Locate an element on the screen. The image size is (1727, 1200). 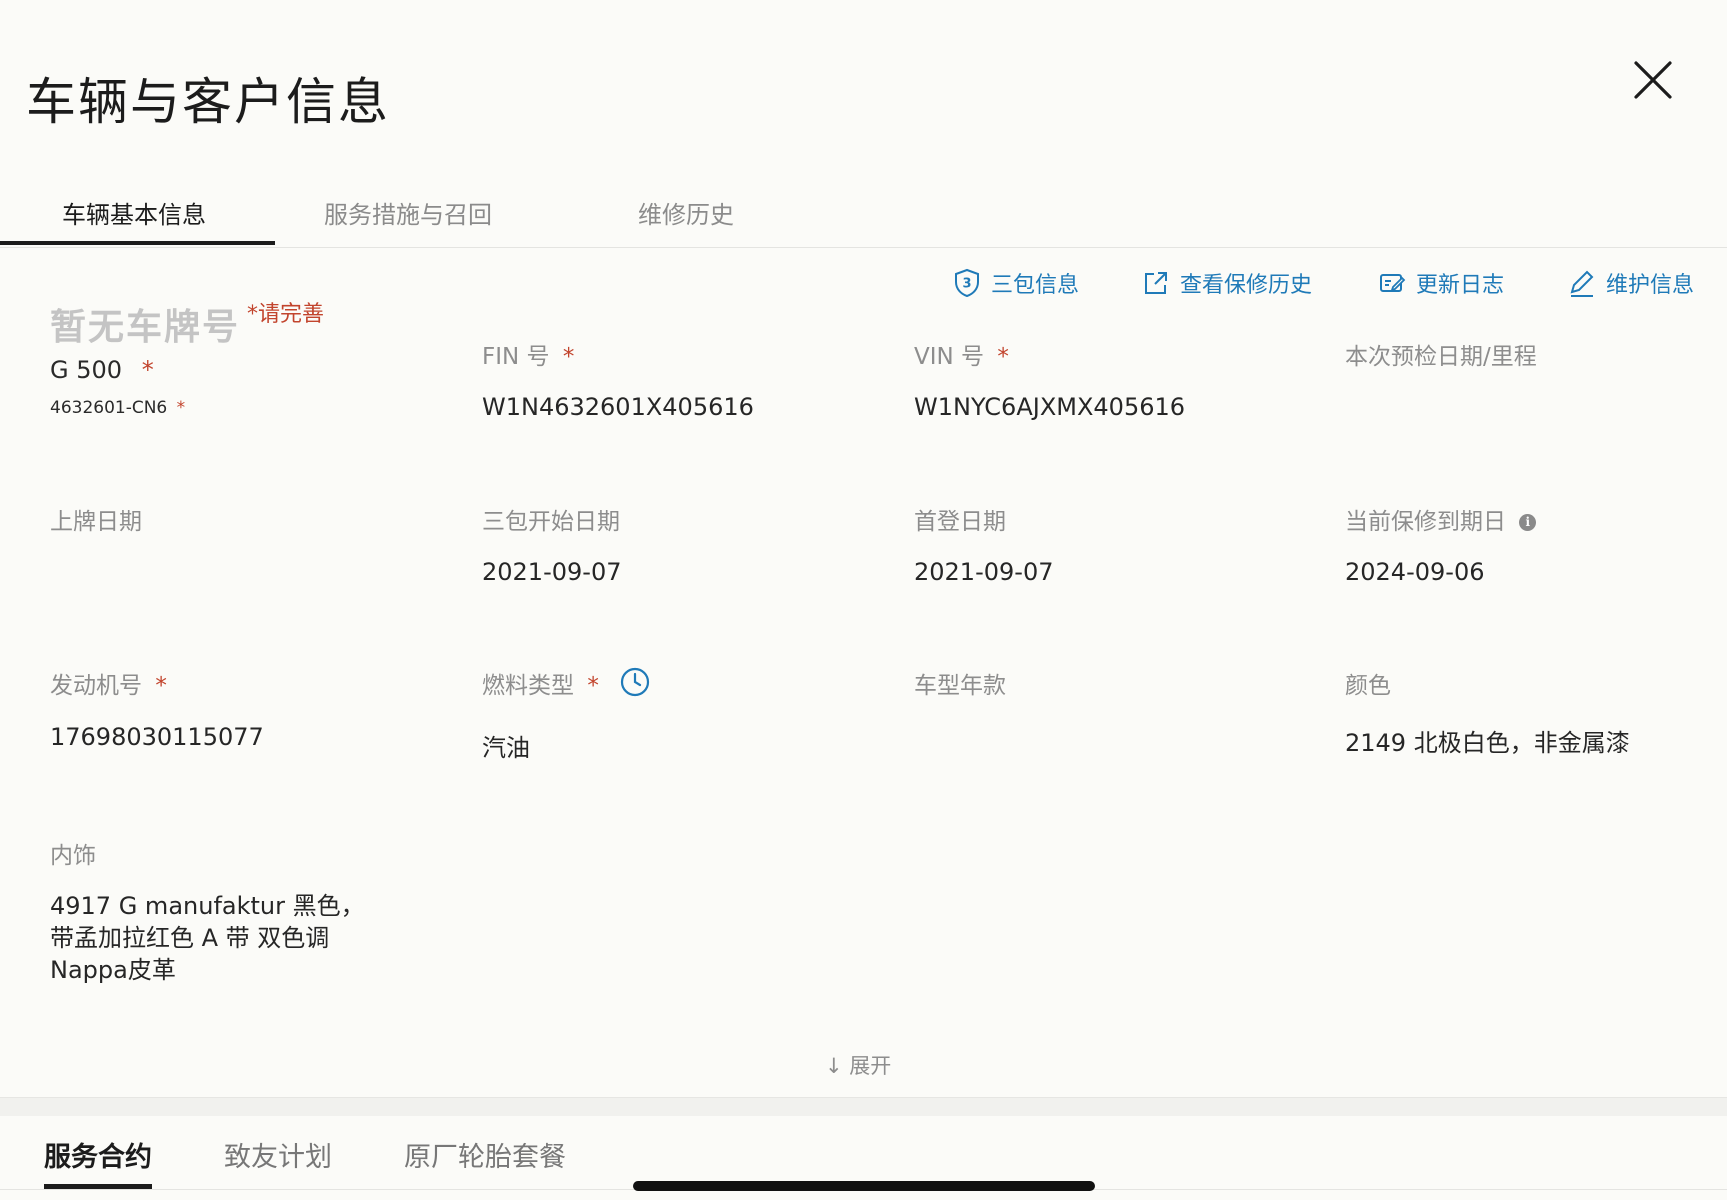
engine-no-label-text: 发动机号 is located at coordinates (96, 686).